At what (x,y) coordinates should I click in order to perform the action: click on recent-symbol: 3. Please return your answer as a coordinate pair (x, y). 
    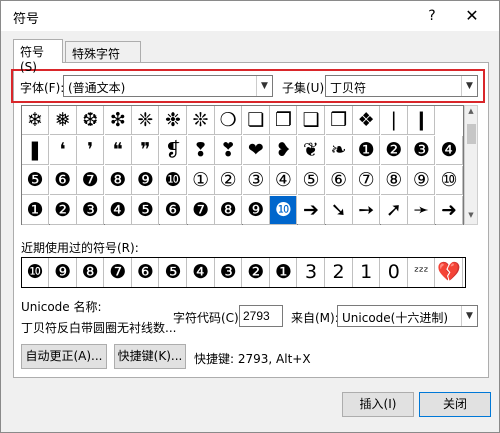
    Looking at the image, I should click on (311, 272).